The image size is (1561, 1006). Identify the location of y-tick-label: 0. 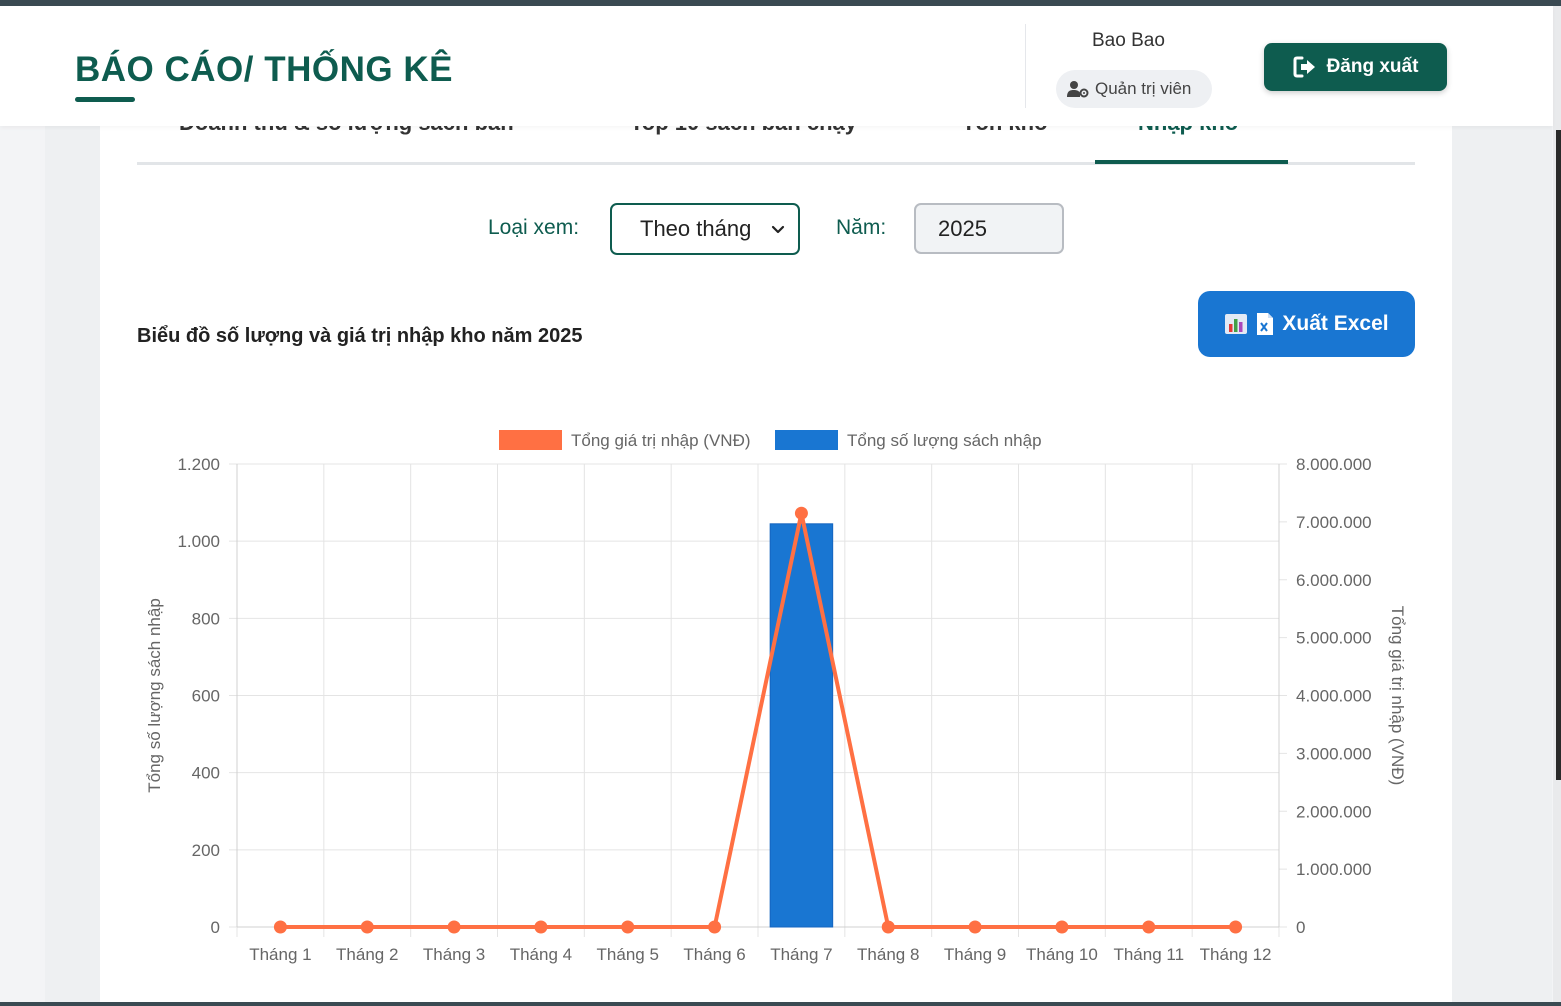
(215, 927).